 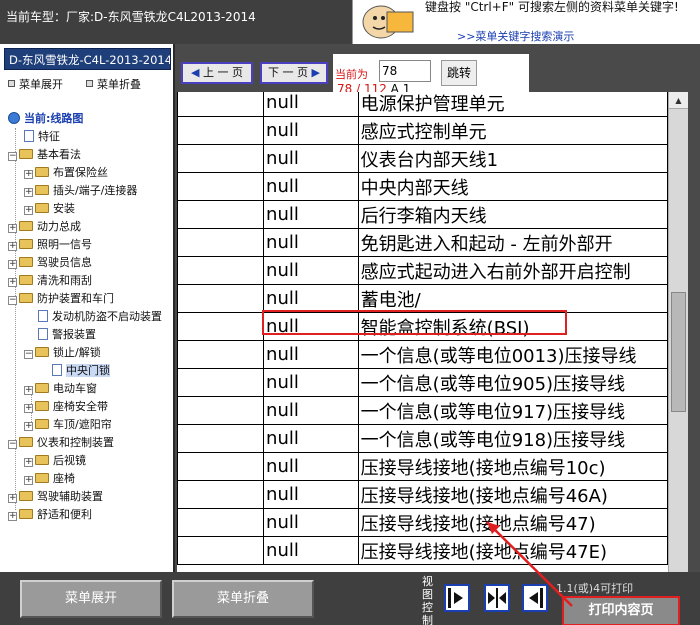 What do you see at coordinates (427, 600) in the screenshot?
I see `view-control-label: 视图控制` at bounding box center [427, 600].